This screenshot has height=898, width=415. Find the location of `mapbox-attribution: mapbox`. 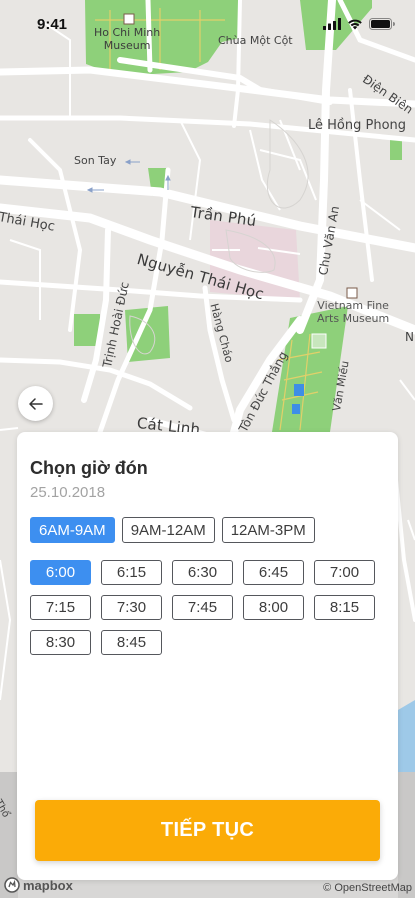

mapbox-attribution: mapbox is located at coordinates (38, 885).